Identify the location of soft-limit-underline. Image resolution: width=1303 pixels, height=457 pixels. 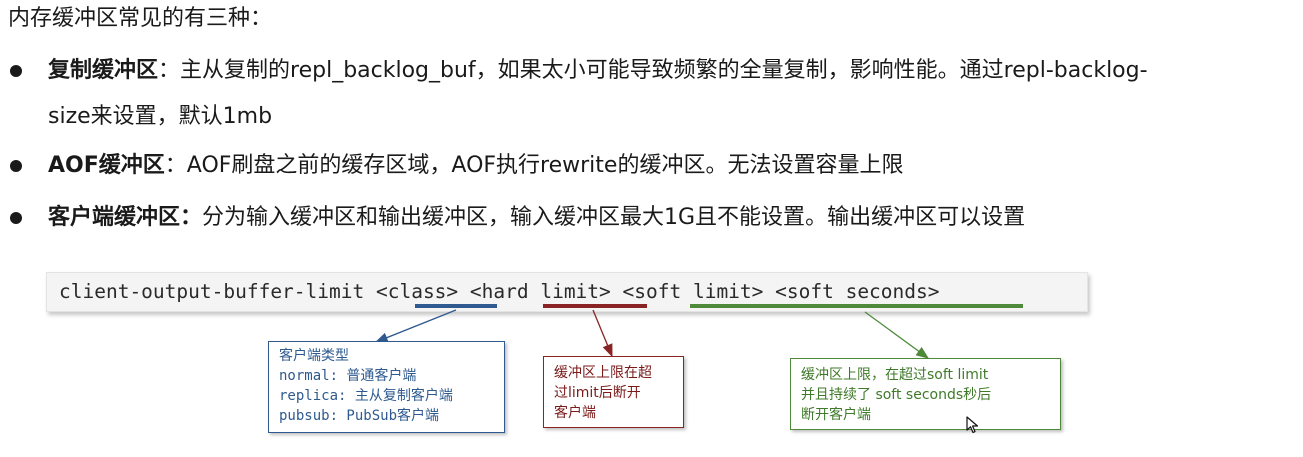
(856, 306).